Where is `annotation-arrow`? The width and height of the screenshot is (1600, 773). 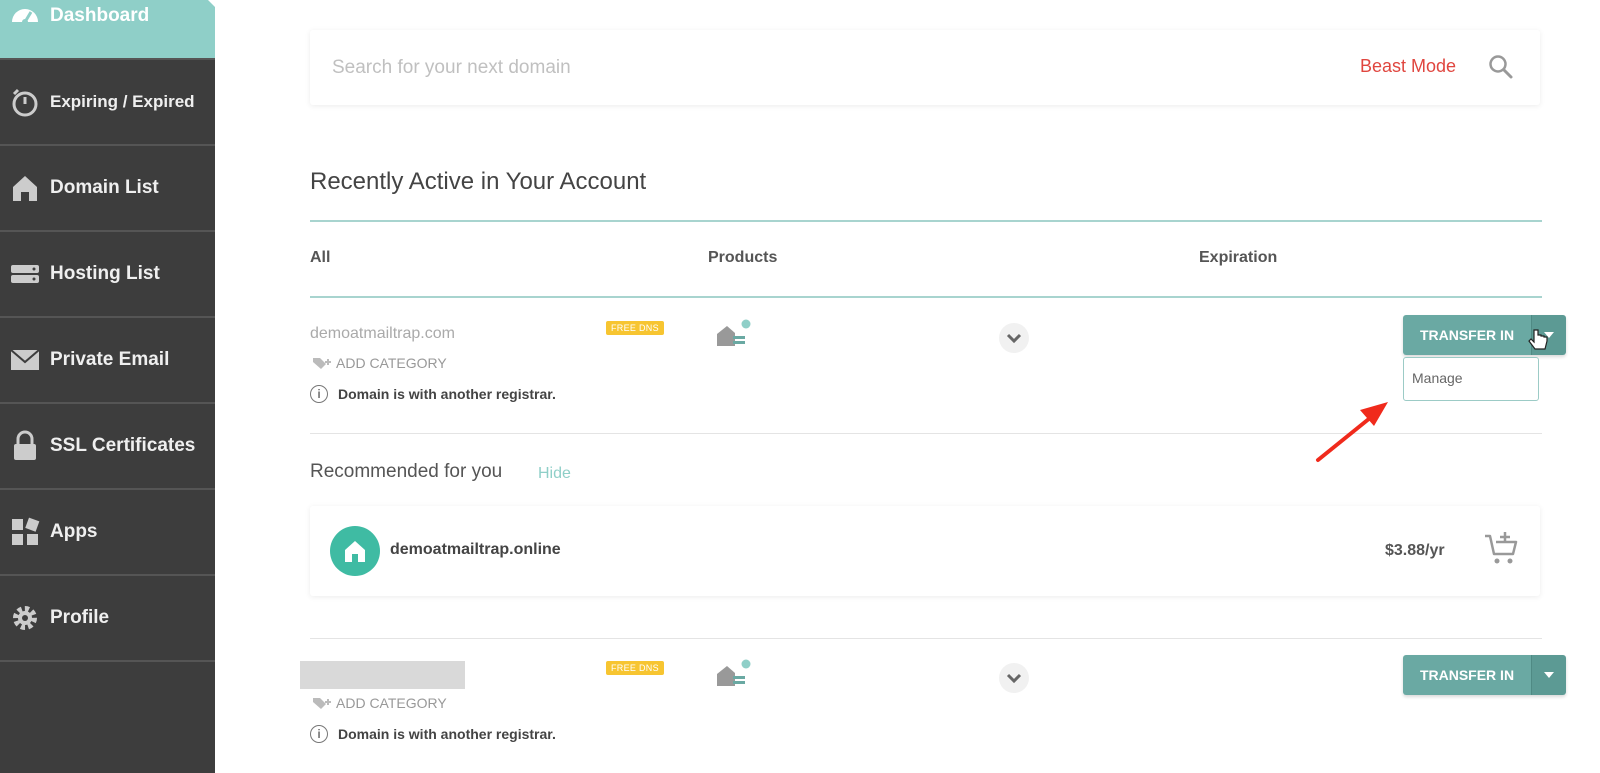 annotation-arrow is located at coordinates (1352, 432).